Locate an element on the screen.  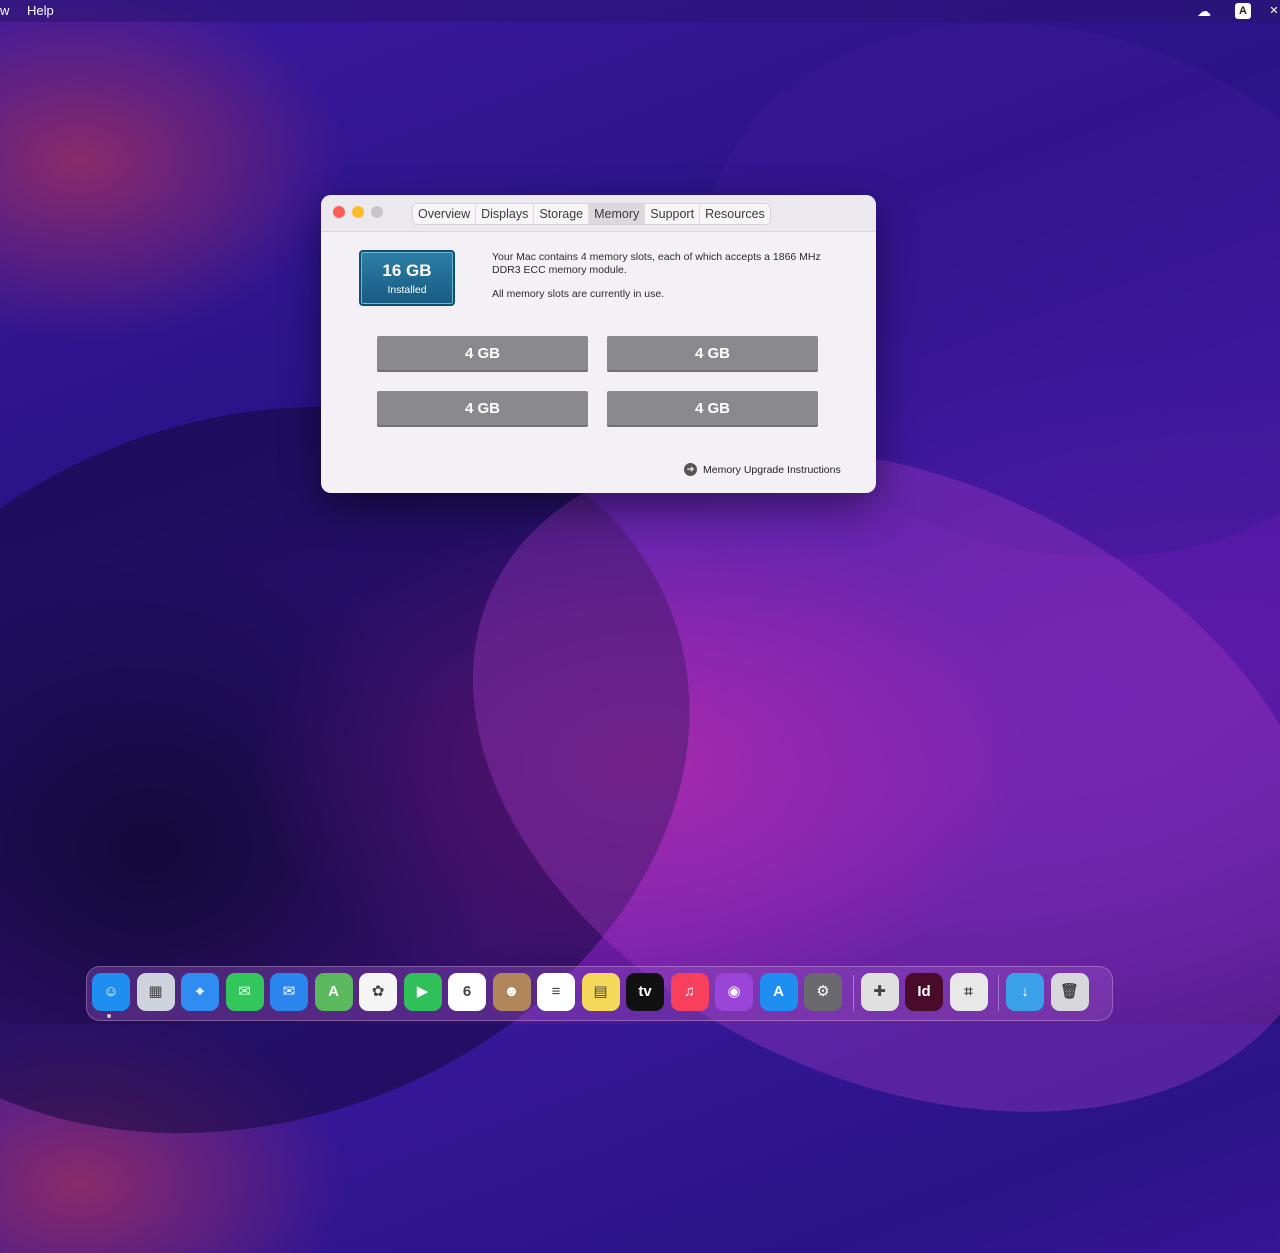
dock-trash-icon: 🗑 is located at coordinates (1069, 992).